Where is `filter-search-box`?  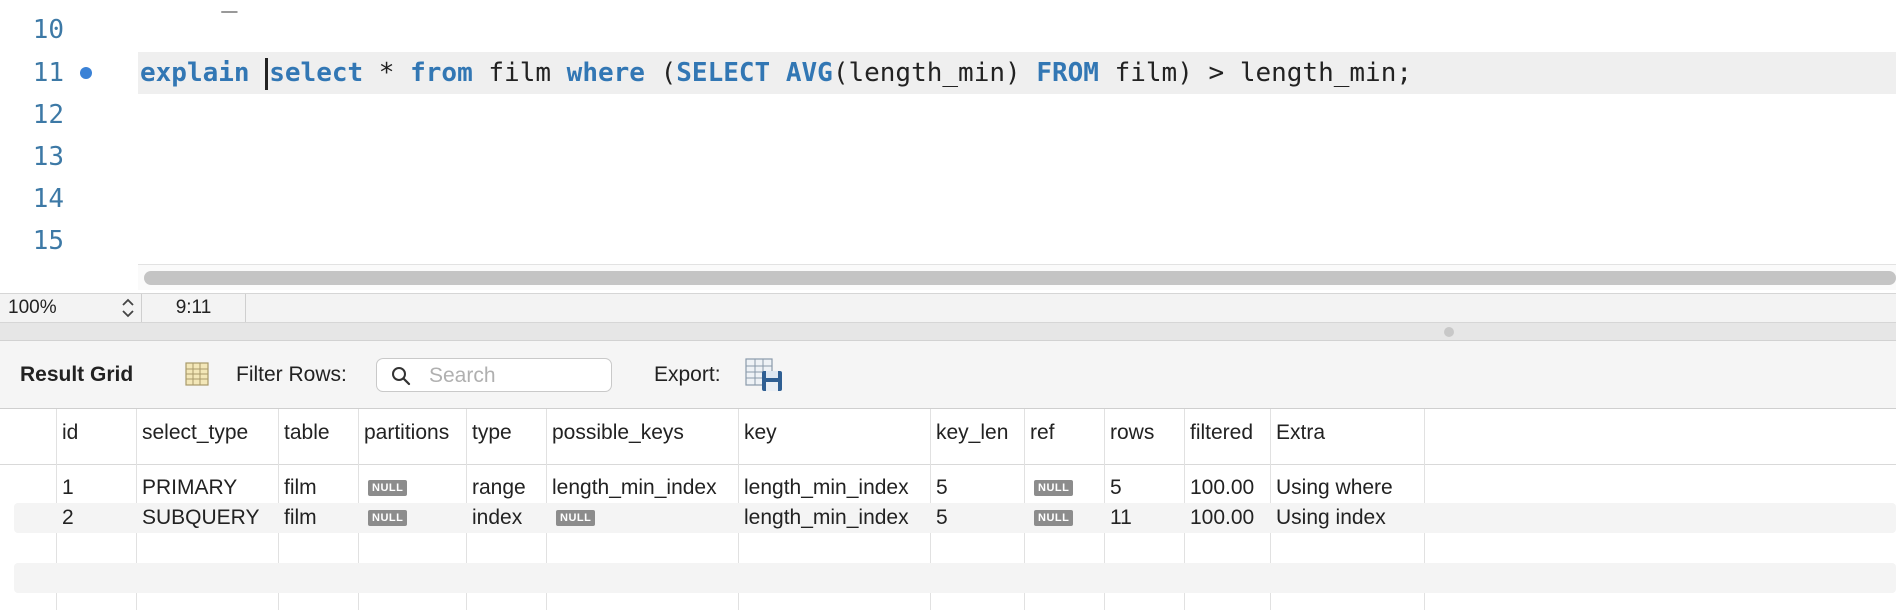 filter-search-box is located at coordinates (494, 375).